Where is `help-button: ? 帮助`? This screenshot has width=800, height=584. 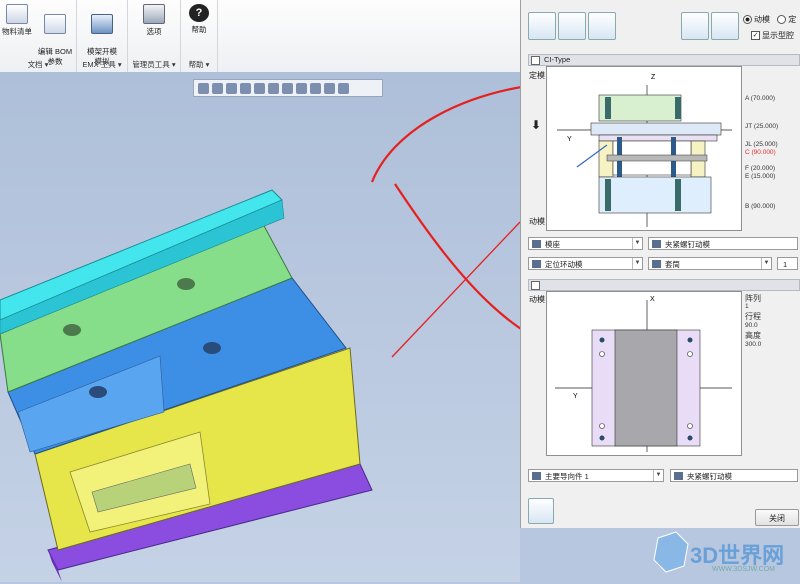
help-button: ? 帮助 is located at coordinates (199, 19).